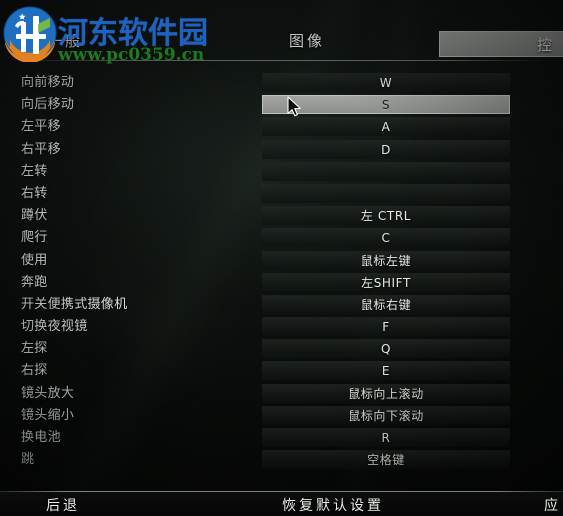 This screenshot has height=516, width=563. I want to click on key-binding-value: C, so click(386, 238).